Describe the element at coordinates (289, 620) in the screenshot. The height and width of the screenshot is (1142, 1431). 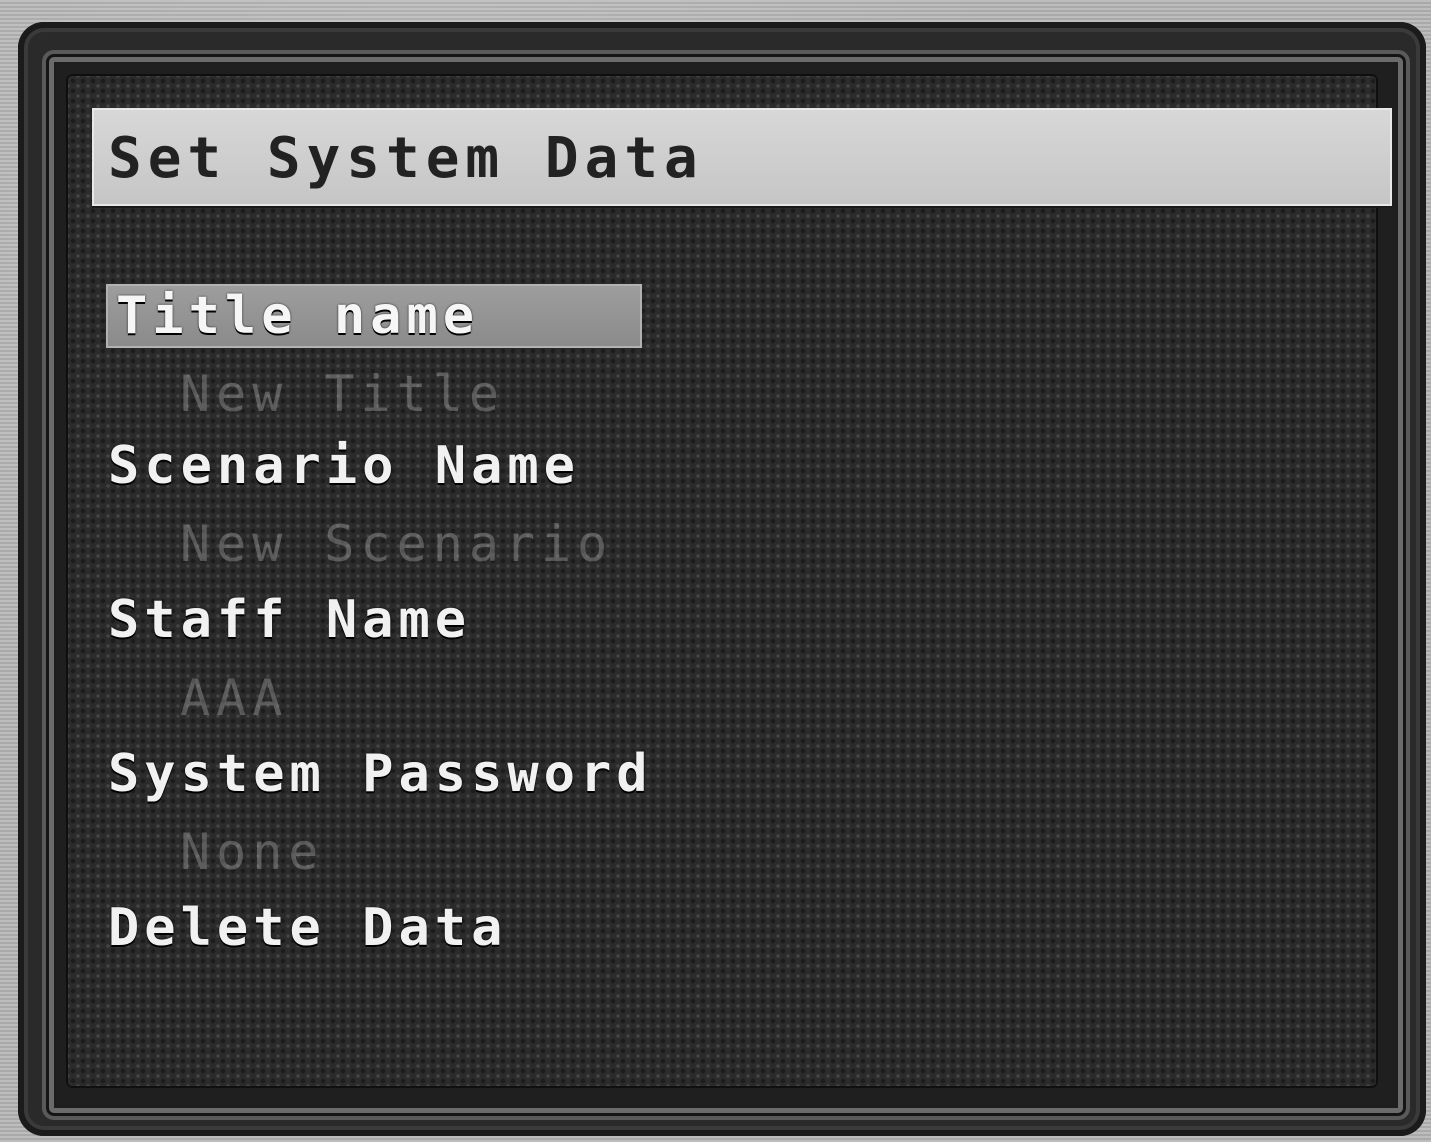
I see `menu-item-staff-name: Staff Name` at that location.